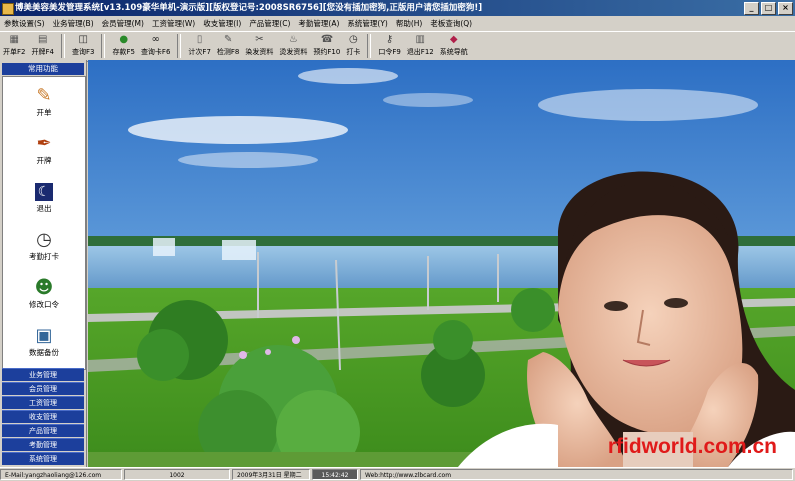 Image resolution: width=795 pixels, height=481 pixels. I want to click on common-functions-panel: ✎ 开单 ✒ 开牌 ☾ 退出 ◷ 考勤打卡 ☻ 修改口令 ▣ 数据备份, so click(44, 223).